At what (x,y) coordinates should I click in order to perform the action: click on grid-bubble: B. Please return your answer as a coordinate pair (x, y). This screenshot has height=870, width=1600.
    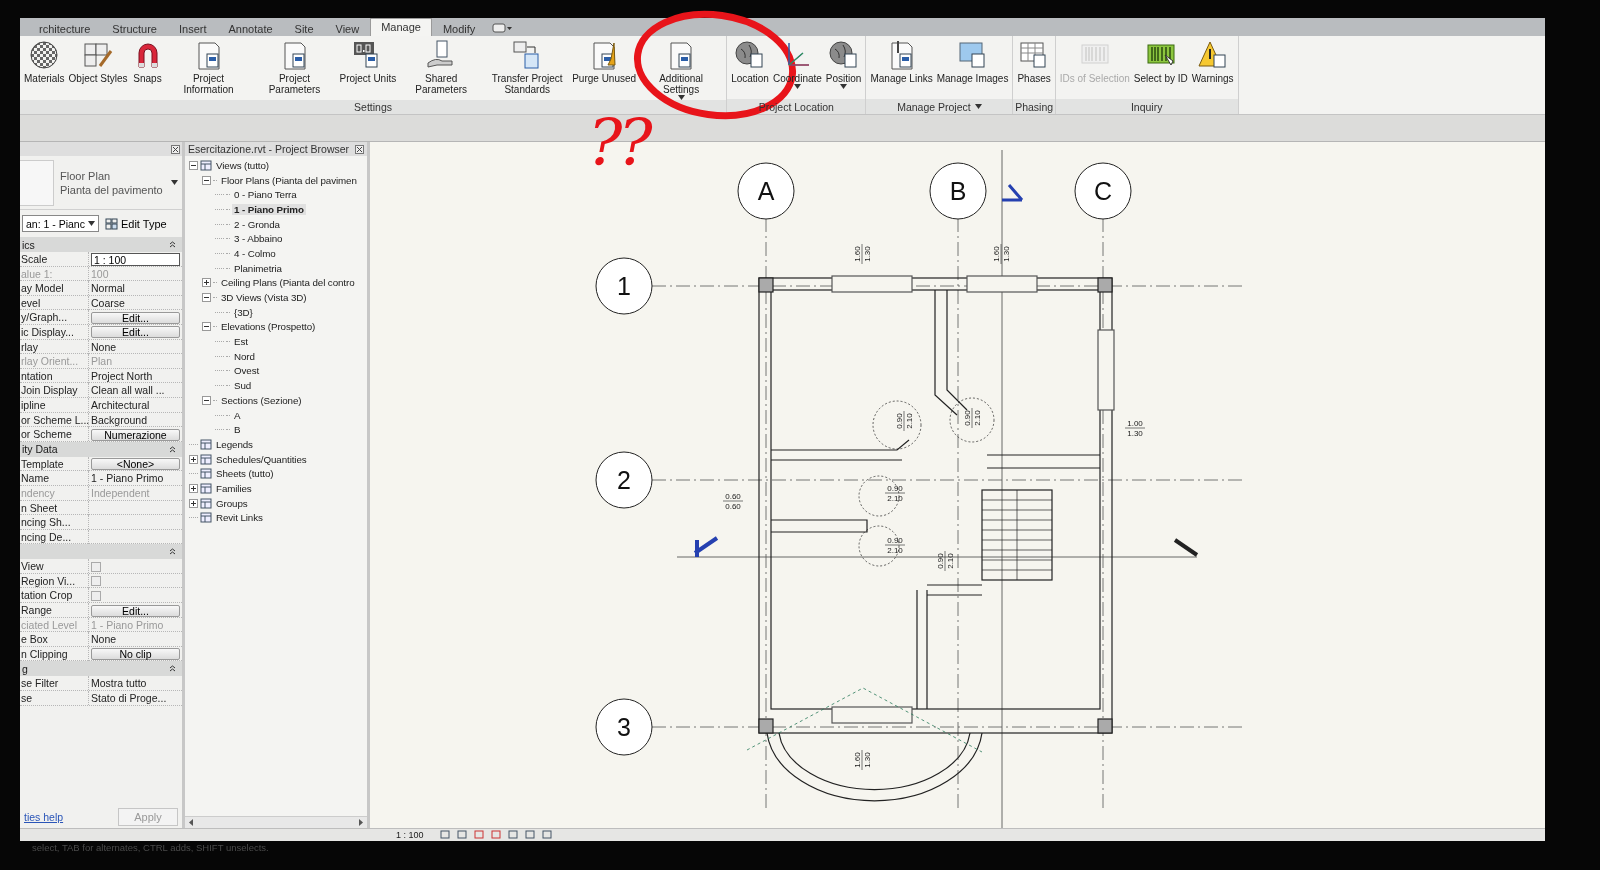
    Looking at the image, I should click on (958, 191).